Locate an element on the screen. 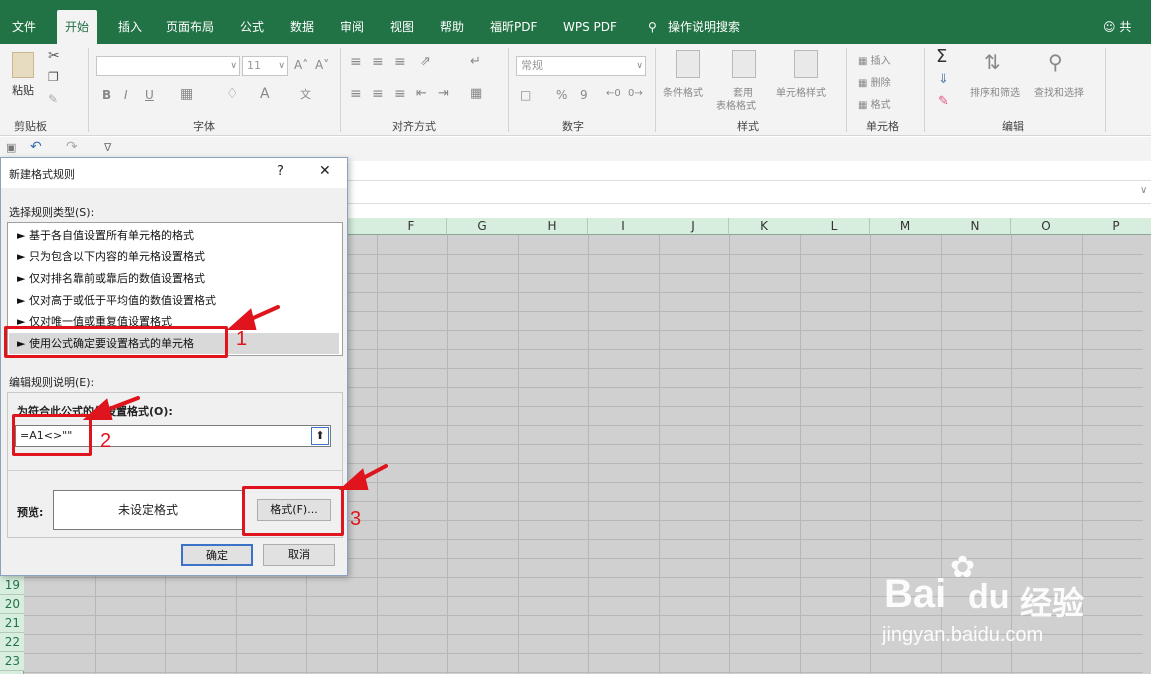 The image size is (1151, 674). watermark-brand-du: du is located at coordinates (989, 597).